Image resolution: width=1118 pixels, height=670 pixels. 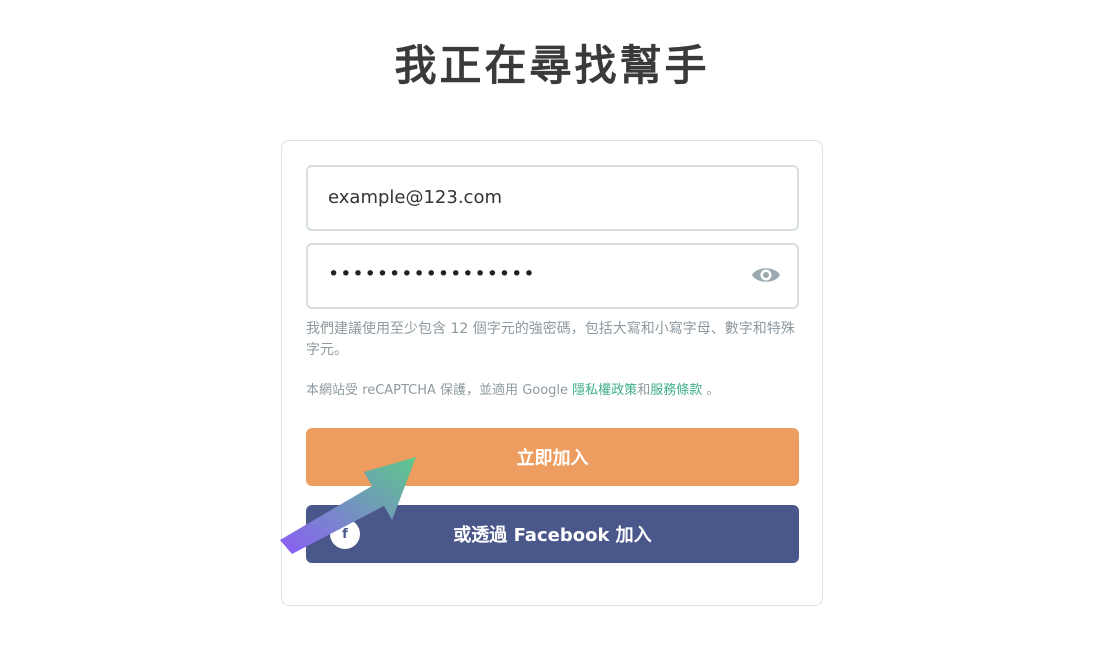 I want to click on password-field: •••••••••••••••••, so click(x=552, y=276).